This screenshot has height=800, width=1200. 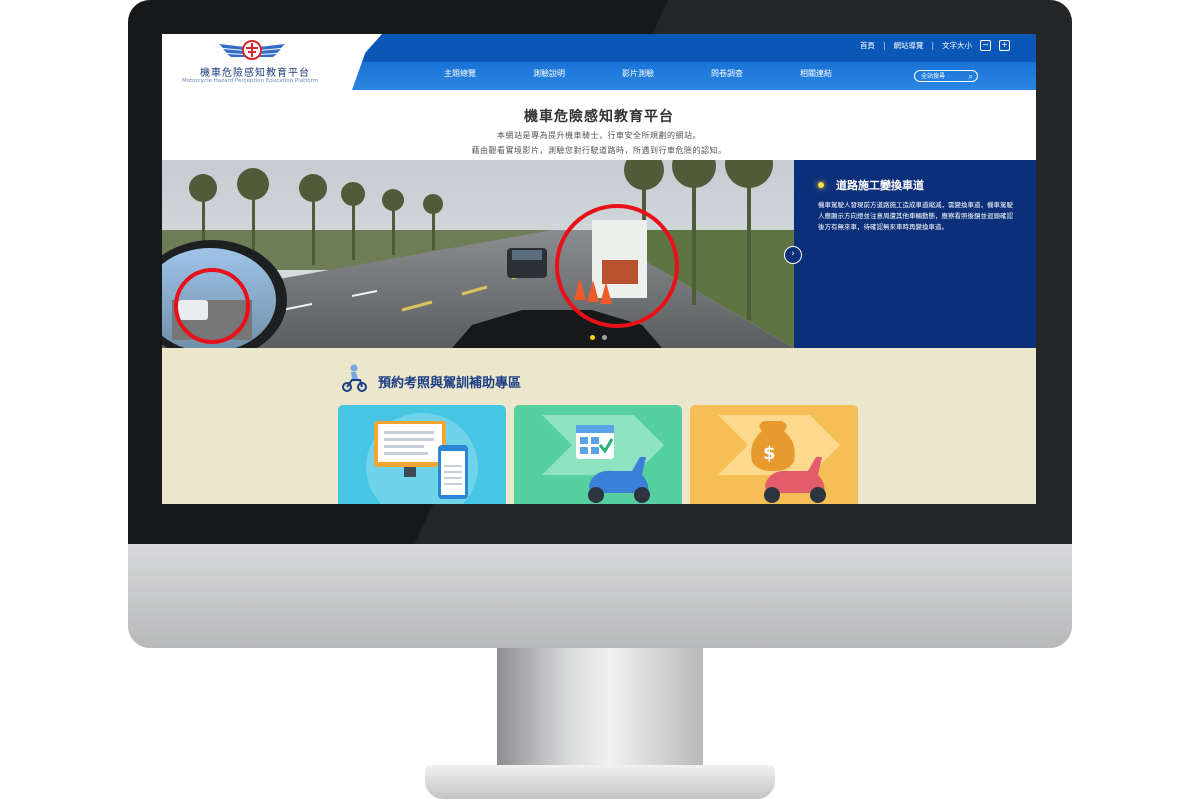 I want to click on nav-item-survey: 問卷調查, so click(x=755, y=73).